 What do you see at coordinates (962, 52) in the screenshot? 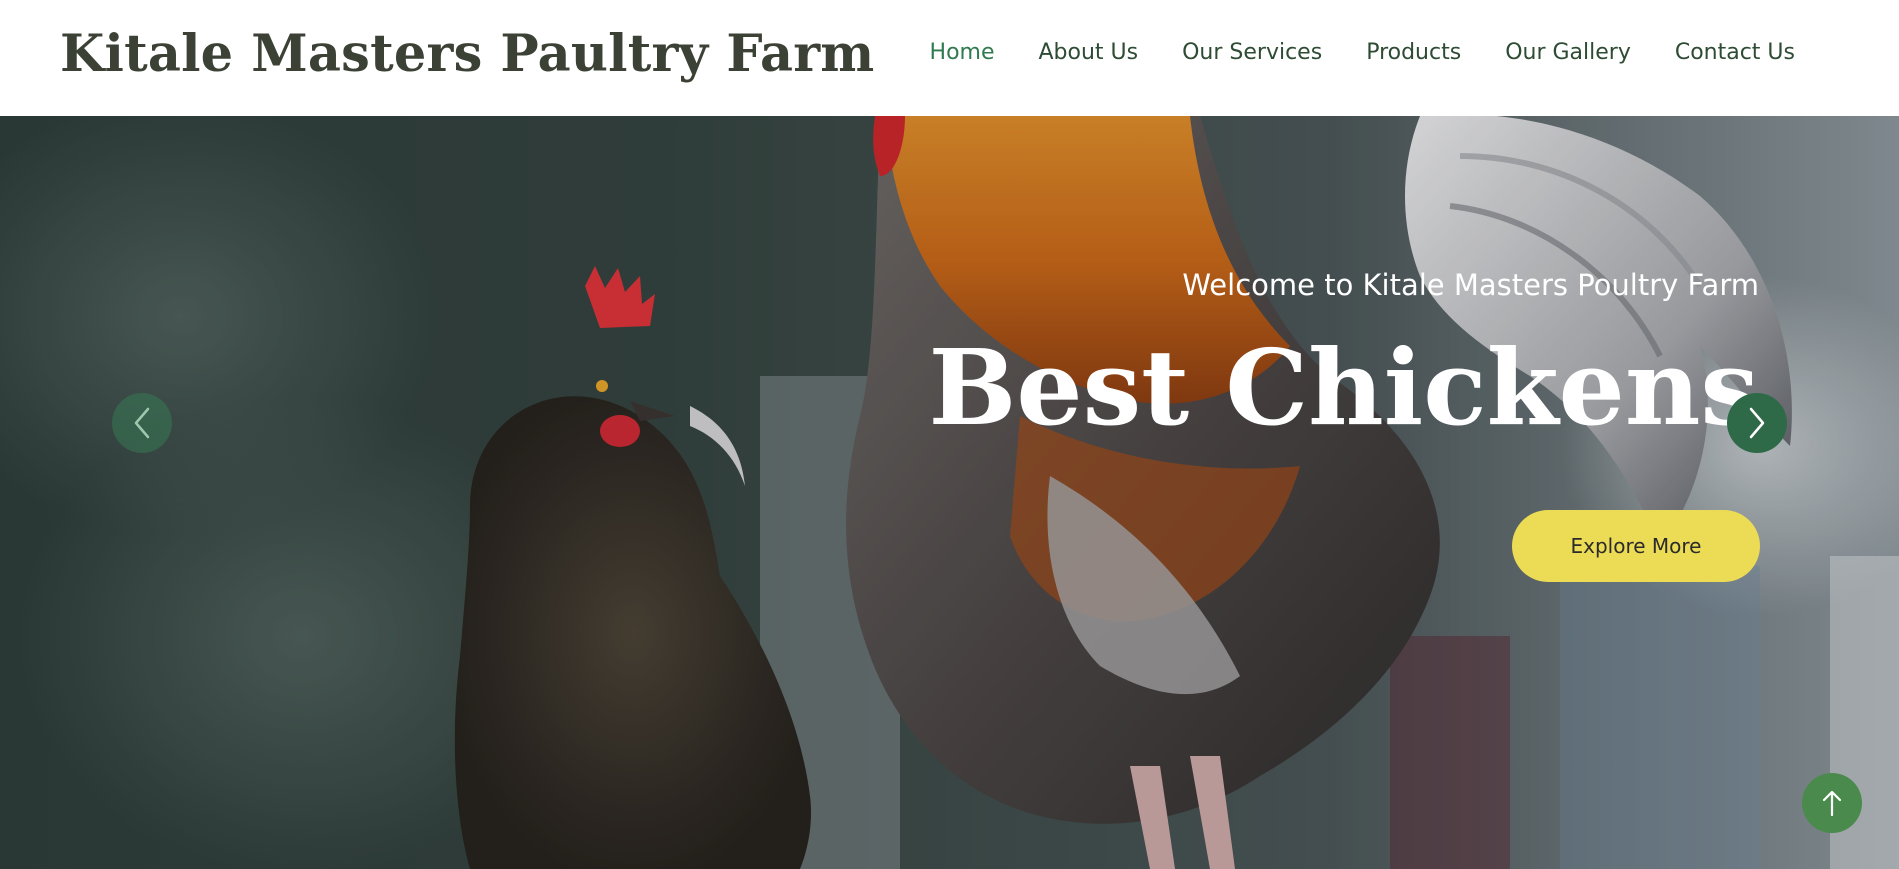
I see `nav-home: Home` at bounding box center [962, 52].